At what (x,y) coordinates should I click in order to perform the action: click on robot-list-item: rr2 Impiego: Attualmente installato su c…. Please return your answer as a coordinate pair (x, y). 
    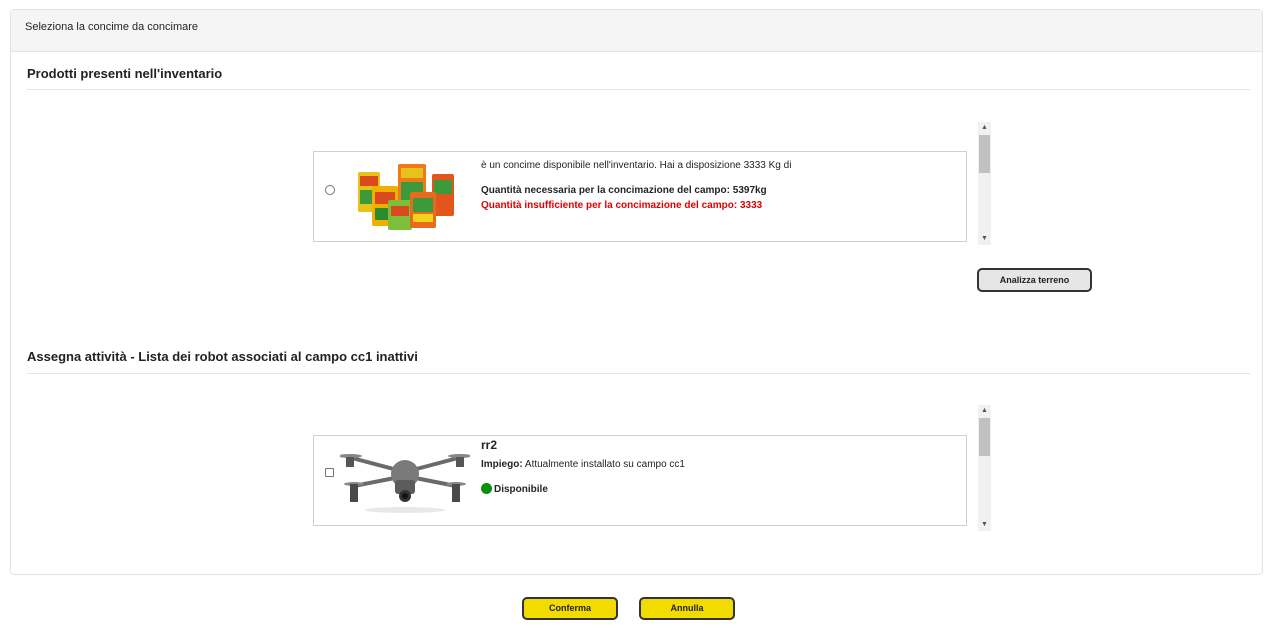
    Looking at the image, I should click on (640, 480).